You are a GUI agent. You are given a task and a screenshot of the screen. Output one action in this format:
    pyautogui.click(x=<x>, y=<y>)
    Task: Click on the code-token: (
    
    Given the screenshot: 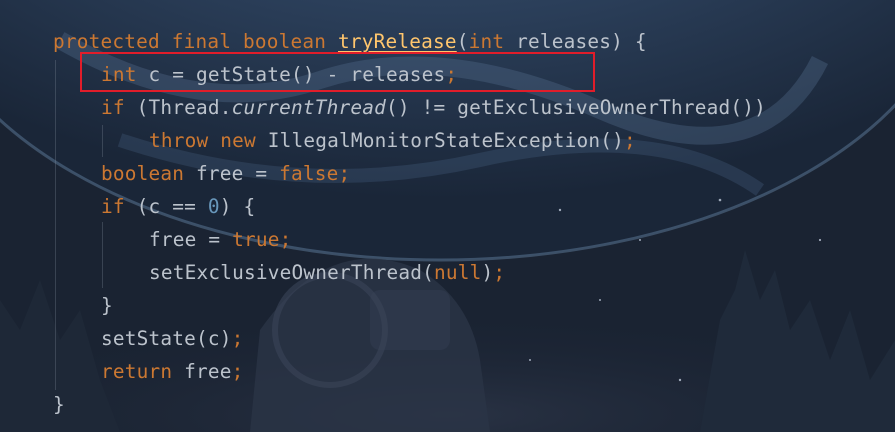 What is the action you would take?
    pyautogui.click(x=462, y=41)
    